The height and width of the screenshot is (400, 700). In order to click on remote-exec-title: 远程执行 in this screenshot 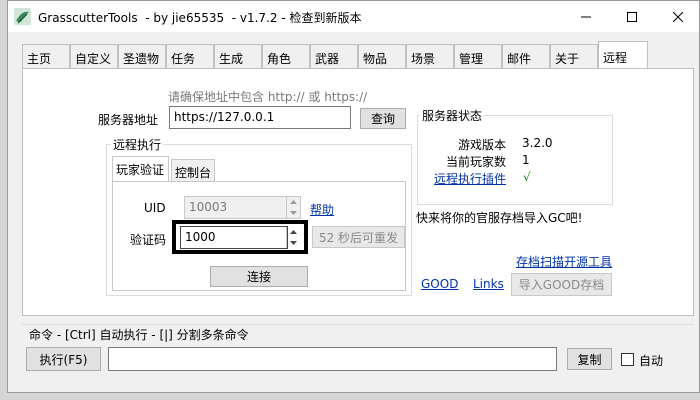, I will do `click(137, 144)`.